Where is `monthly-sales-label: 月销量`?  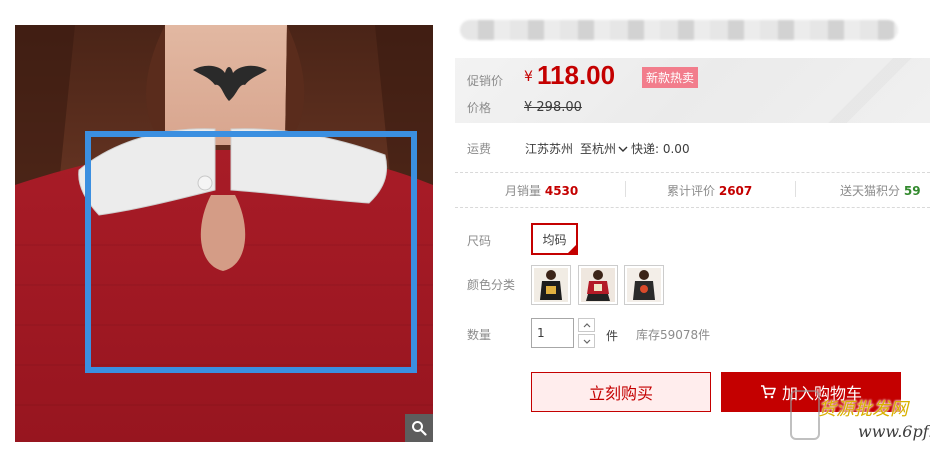 monthly-sales-label: 月销量 is located at coordinates (523, 191).